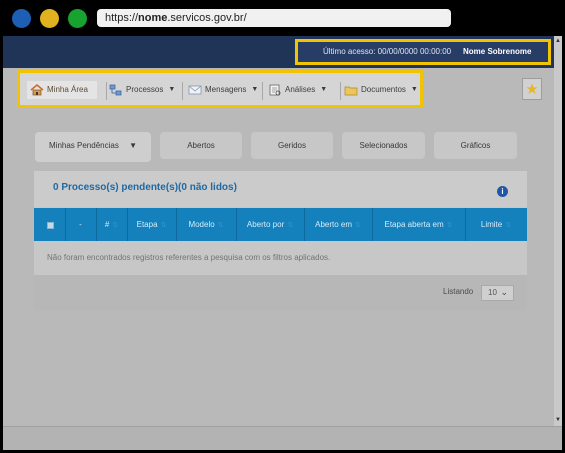 This screenshot has height=453, width=565. What do you see at coordinates (280, 189) in the screenshot?
I see `panel-header: 0 Processo(s) pendente(s)(0 não lidos) i` at bounding box center [280, 189].